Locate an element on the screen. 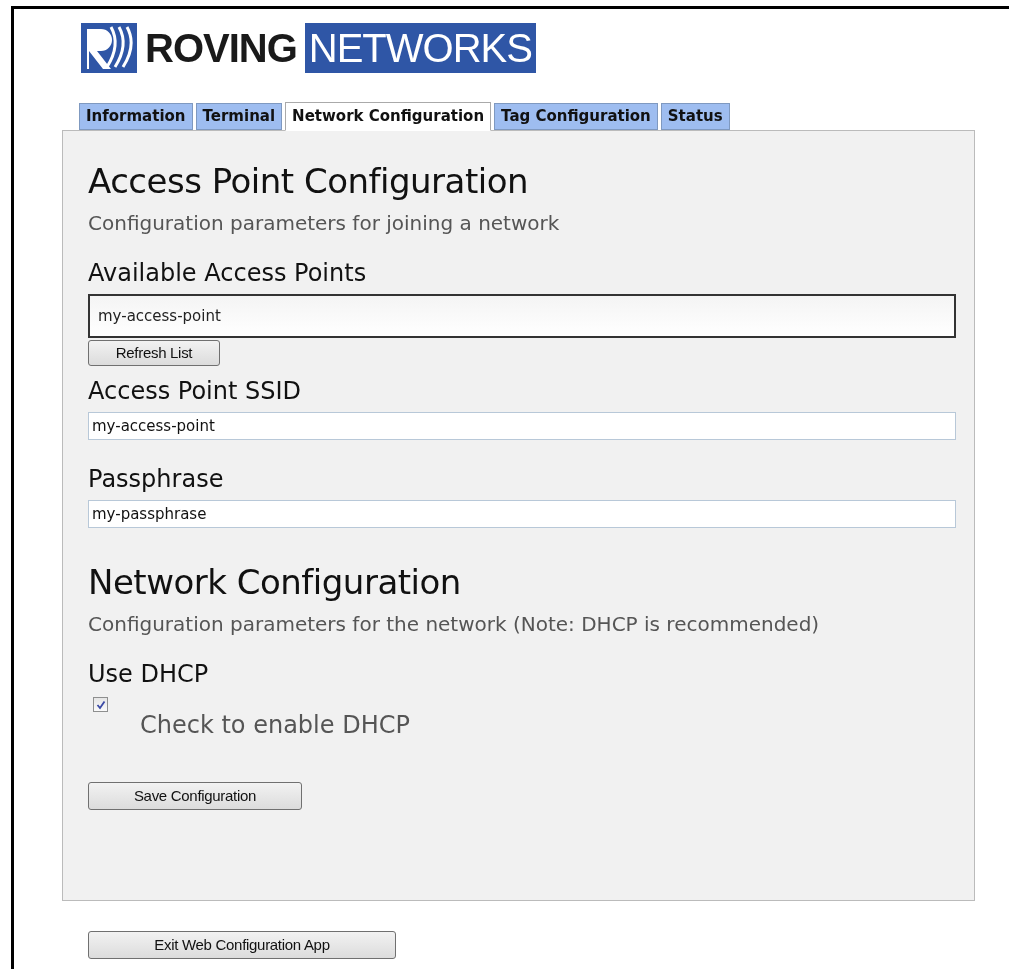 This screenshot has height=969, width=1009. section-title: Network Configuration is located at coordinates (275, 582).